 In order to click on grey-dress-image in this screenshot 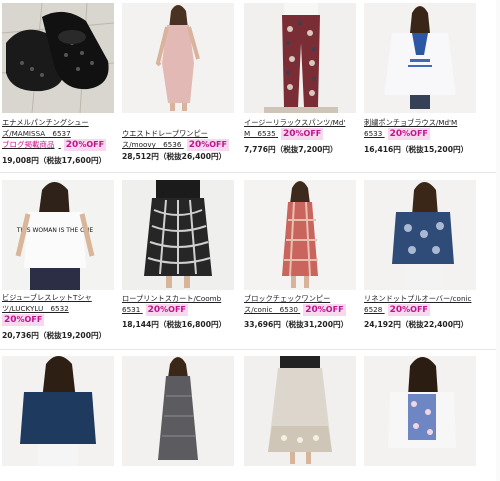, I will do `click(178, 411)`.